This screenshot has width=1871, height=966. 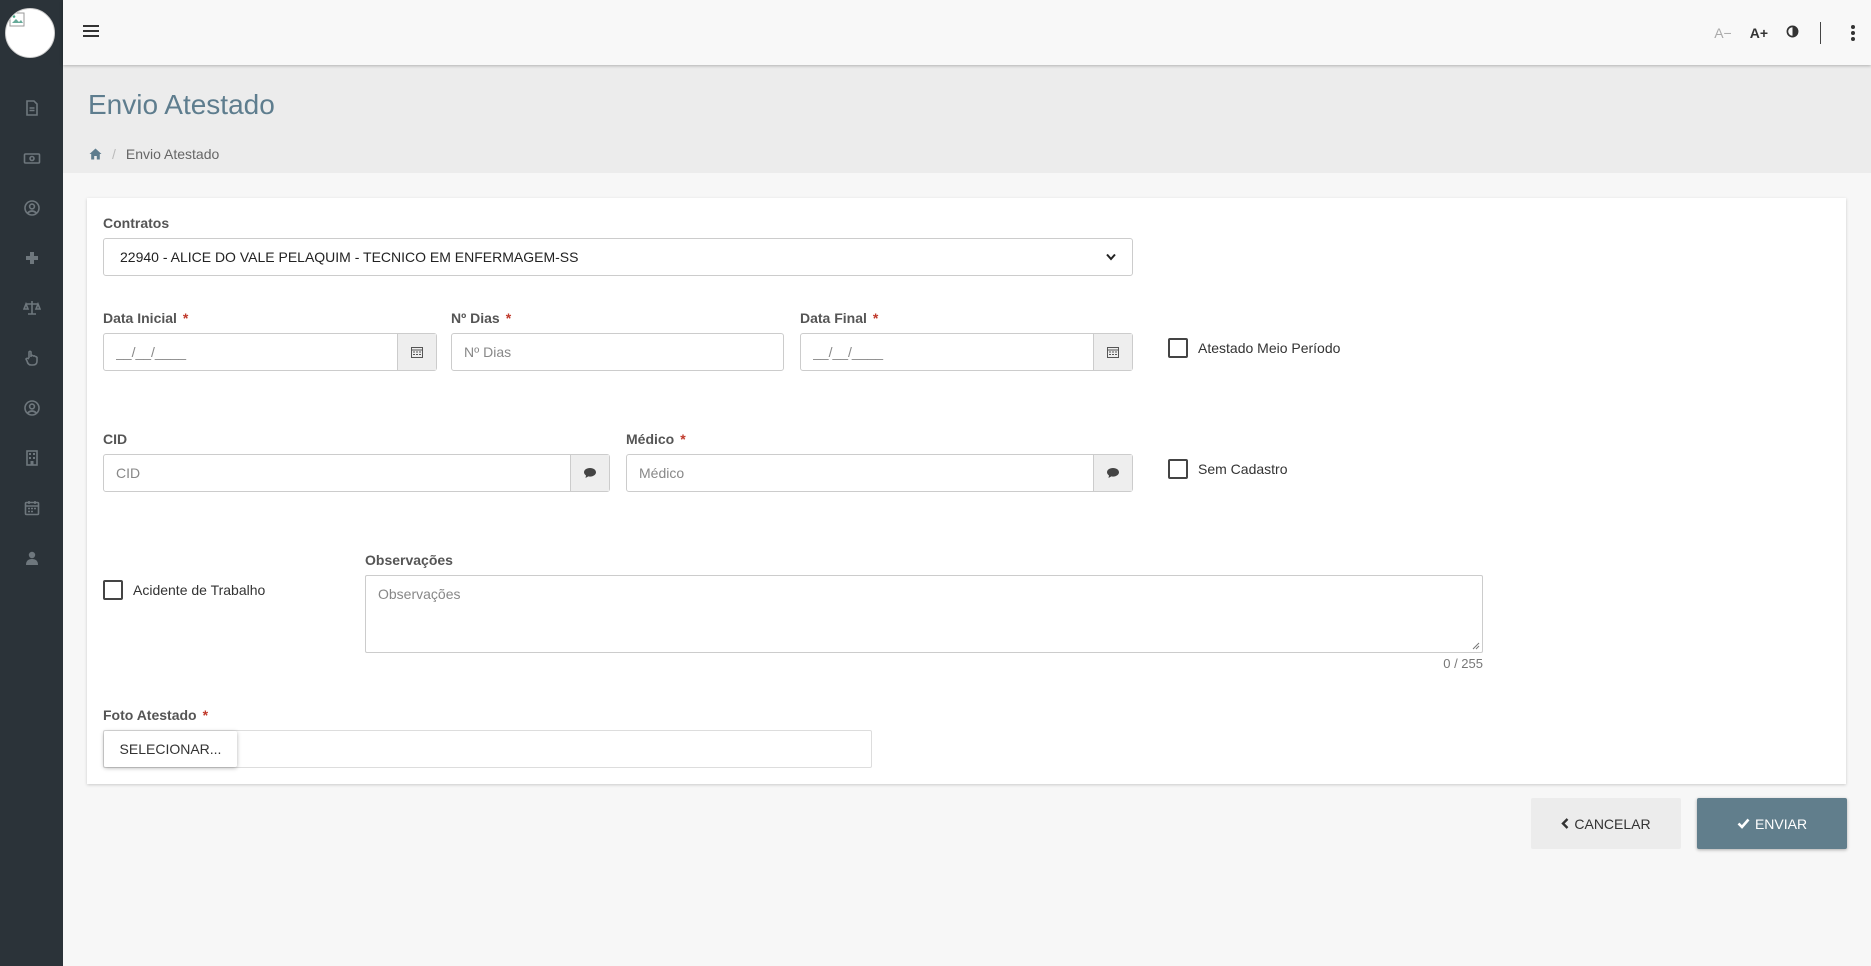 I want to click on breadcrumb-current: Envio Atestado, so click(x=172, y=154).